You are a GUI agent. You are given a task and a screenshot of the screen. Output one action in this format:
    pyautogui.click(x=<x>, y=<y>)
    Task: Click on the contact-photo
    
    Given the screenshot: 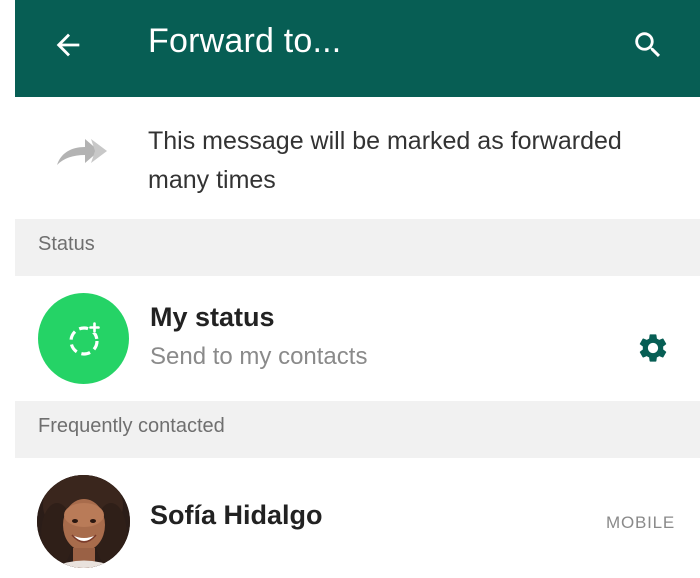 What is the action you would take?
    pyautogui.click(x=83, y=521)
    